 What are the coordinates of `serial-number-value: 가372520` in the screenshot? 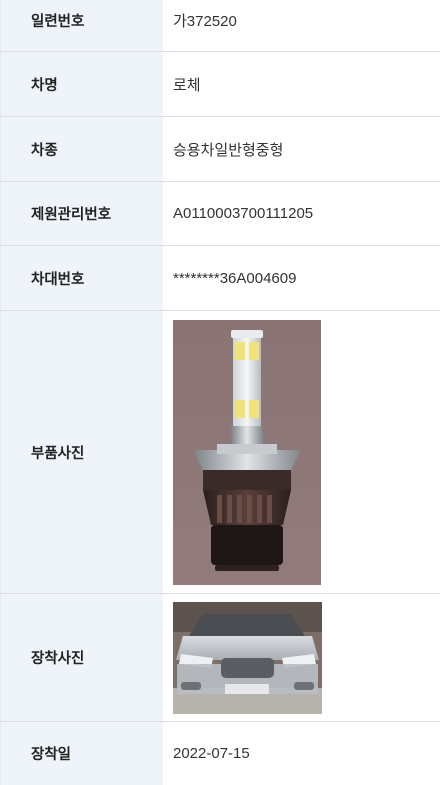 It's located at (301, 25).